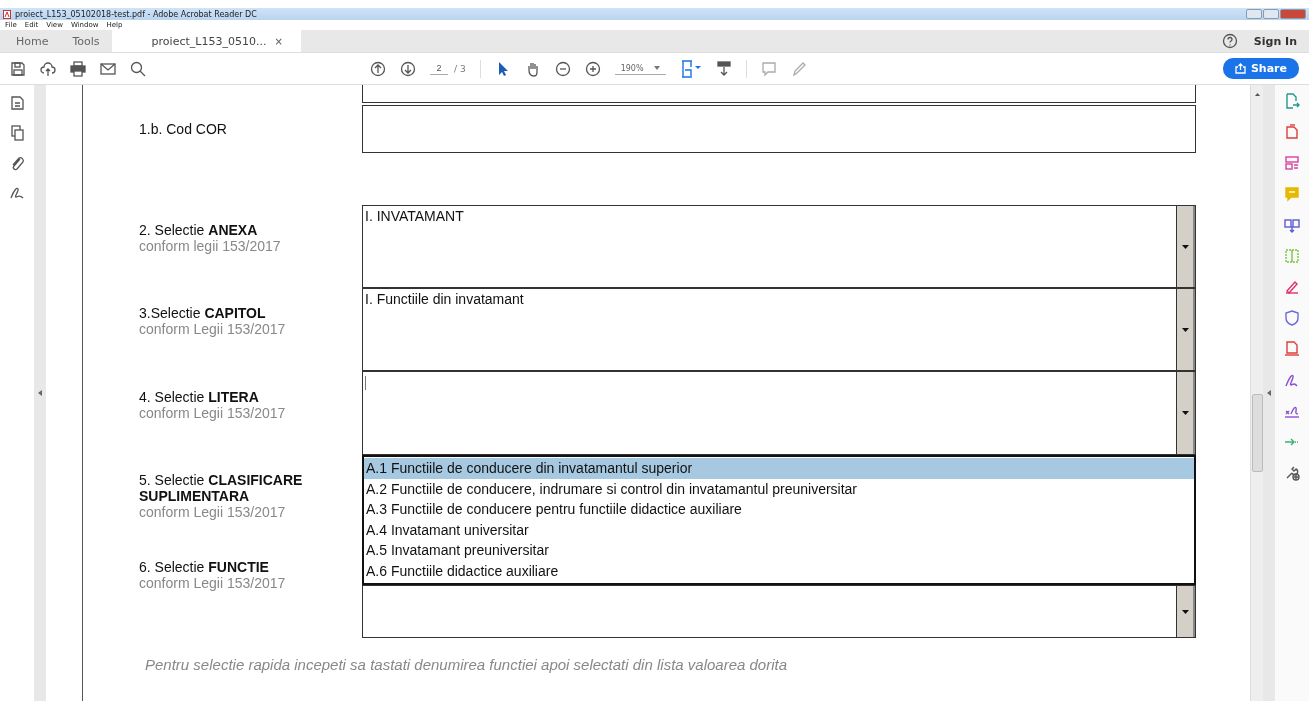 The image size is (1309, 709). Describe the element at coordinates (1292, 287) in the screenshot. I see `pen-icon` at that location.